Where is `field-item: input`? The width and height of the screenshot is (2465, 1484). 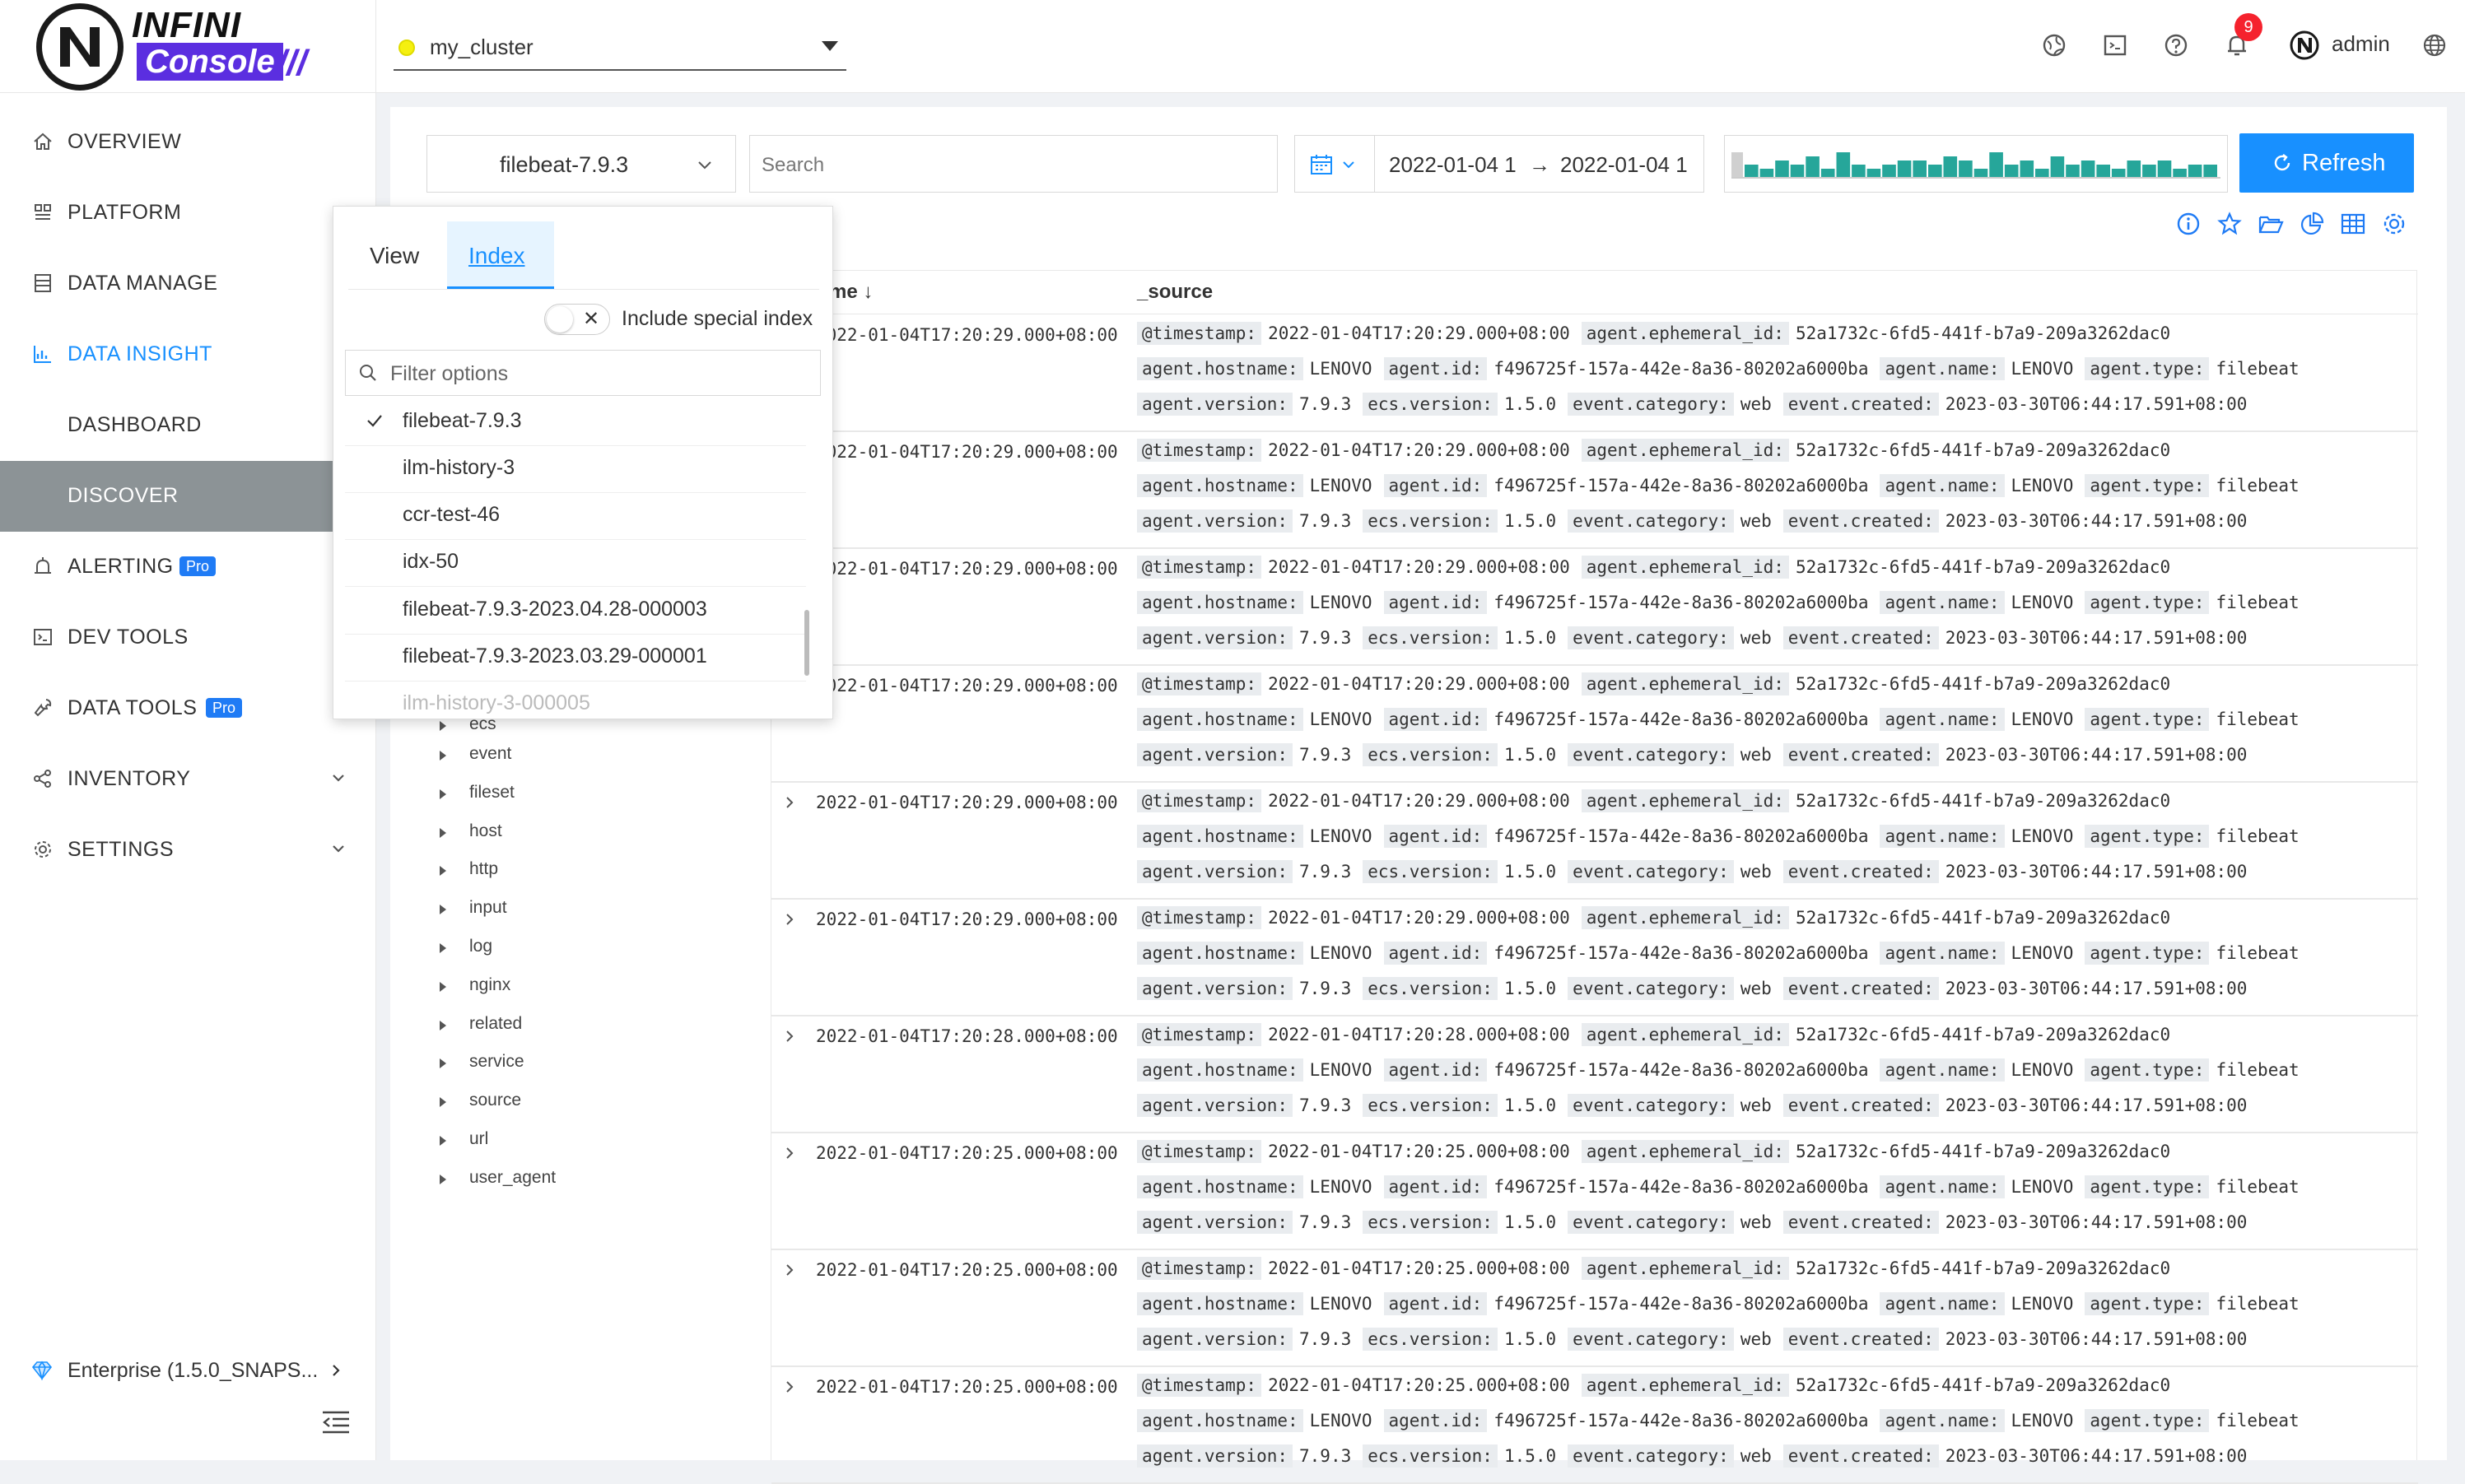
field-item: input is located at coordinates (592, 909).